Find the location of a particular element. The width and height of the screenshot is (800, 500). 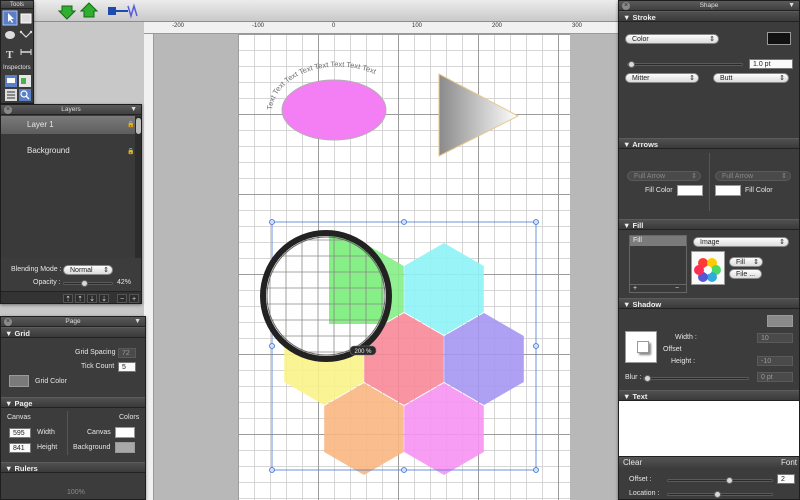

blur-label: Blur : is located at coordinates (633, 377).